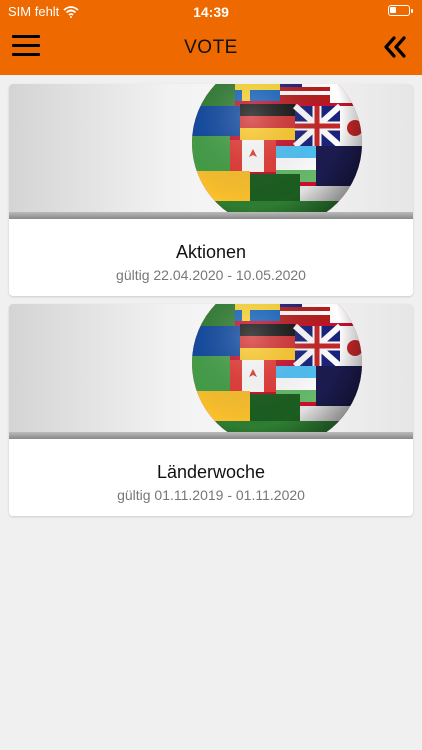  I want to click on status-time: 14:39, so click(211, 12).